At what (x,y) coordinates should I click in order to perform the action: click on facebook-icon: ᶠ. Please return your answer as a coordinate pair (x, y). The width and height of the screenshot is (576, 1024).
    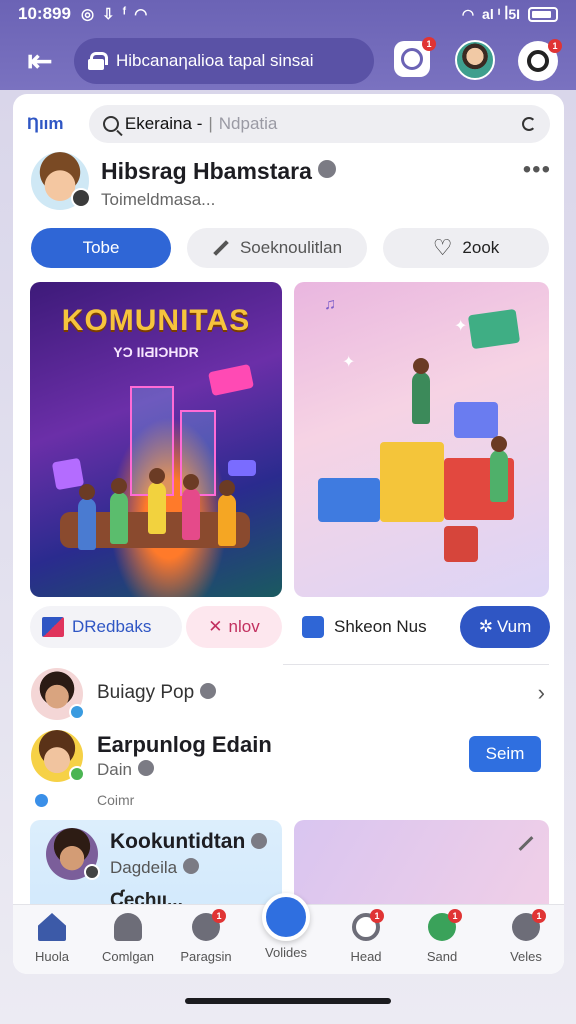
    Looking at the image, I should click on (124, 13).